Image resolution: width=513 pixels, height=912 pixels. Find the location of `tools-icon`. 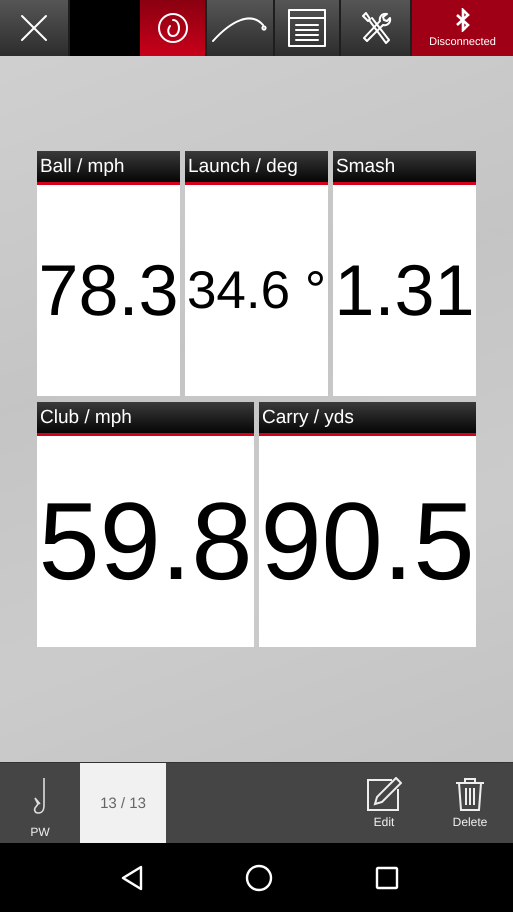

tools-icon is located at coordinates (376, 28).